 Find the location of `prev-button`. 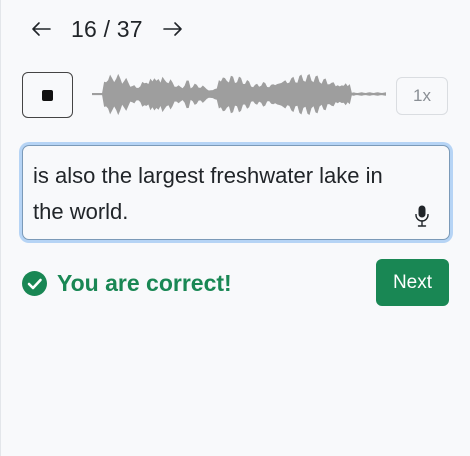

prev-button is located at coordinates (41, 29).